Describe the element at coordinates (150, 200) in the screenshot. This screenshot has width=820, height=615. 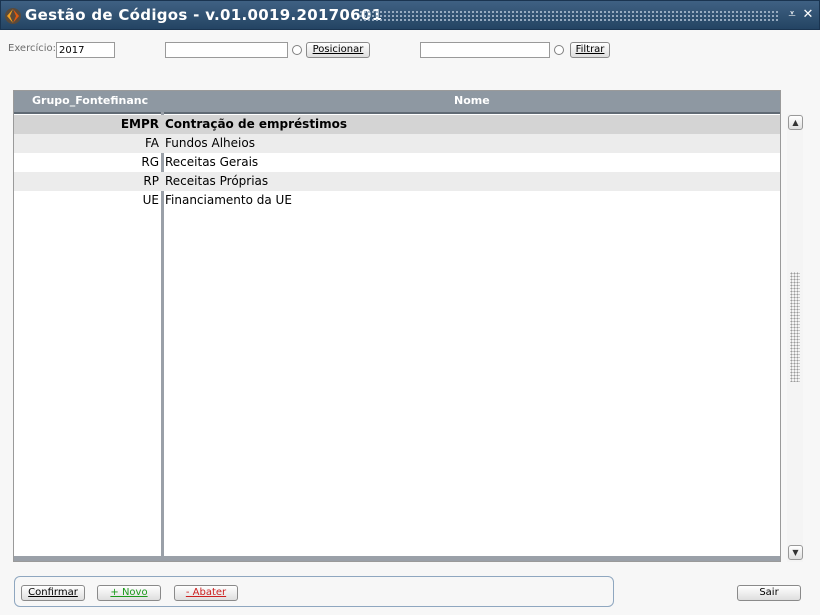
I see `row-code: UE` at that location.